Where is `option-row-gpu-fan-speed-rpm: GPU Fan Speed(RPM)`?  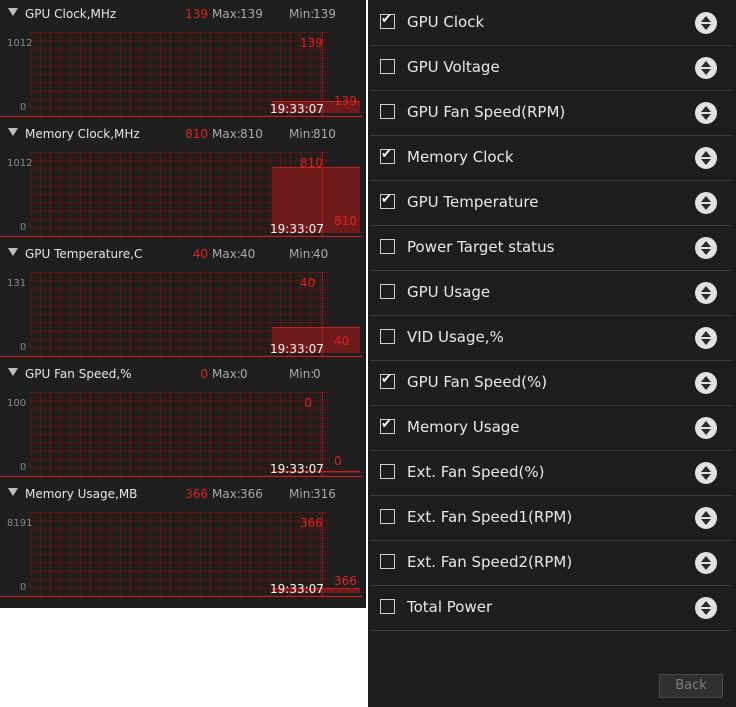 option-row-gpu-fan-speed-rpm: GPU Fan Speed(RPM) is located at coordinates (551, 113).